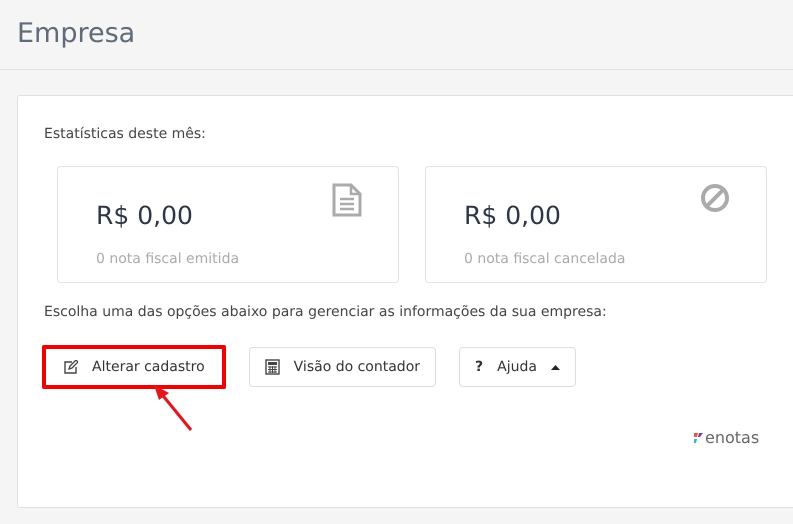  I want to click on arrow-annotation, so click(173, 409).